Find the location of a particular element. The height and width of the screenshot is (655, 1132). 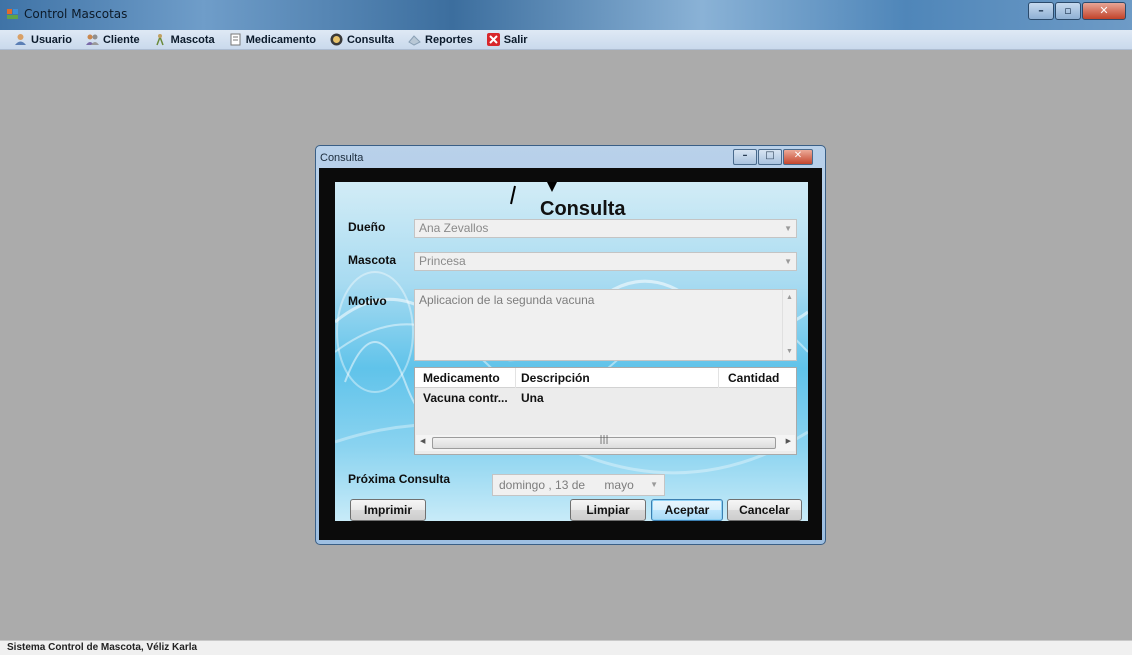

window-title: Control Mascotas is located at coordinates (76, 14).